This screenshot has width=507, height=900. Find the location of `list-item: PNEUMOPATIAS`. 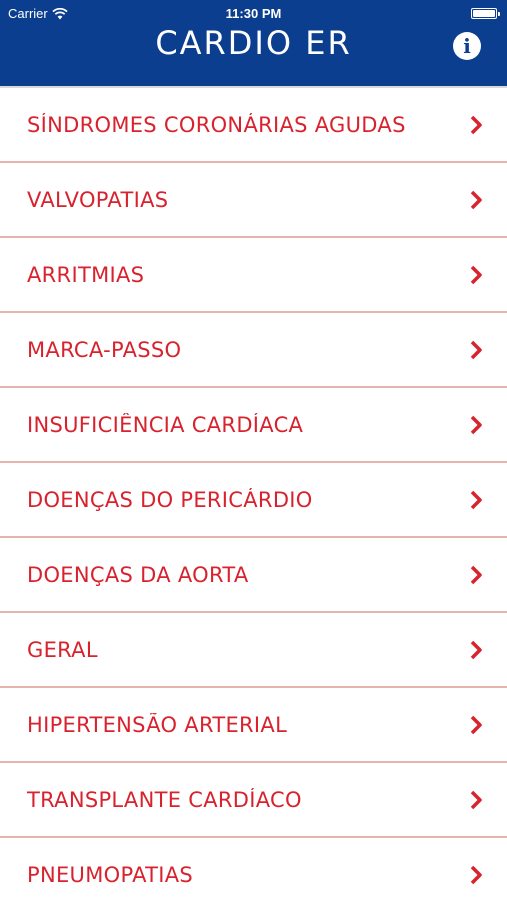

list-item: PNEUMOPATIAS is located at coordinates (253, 869).